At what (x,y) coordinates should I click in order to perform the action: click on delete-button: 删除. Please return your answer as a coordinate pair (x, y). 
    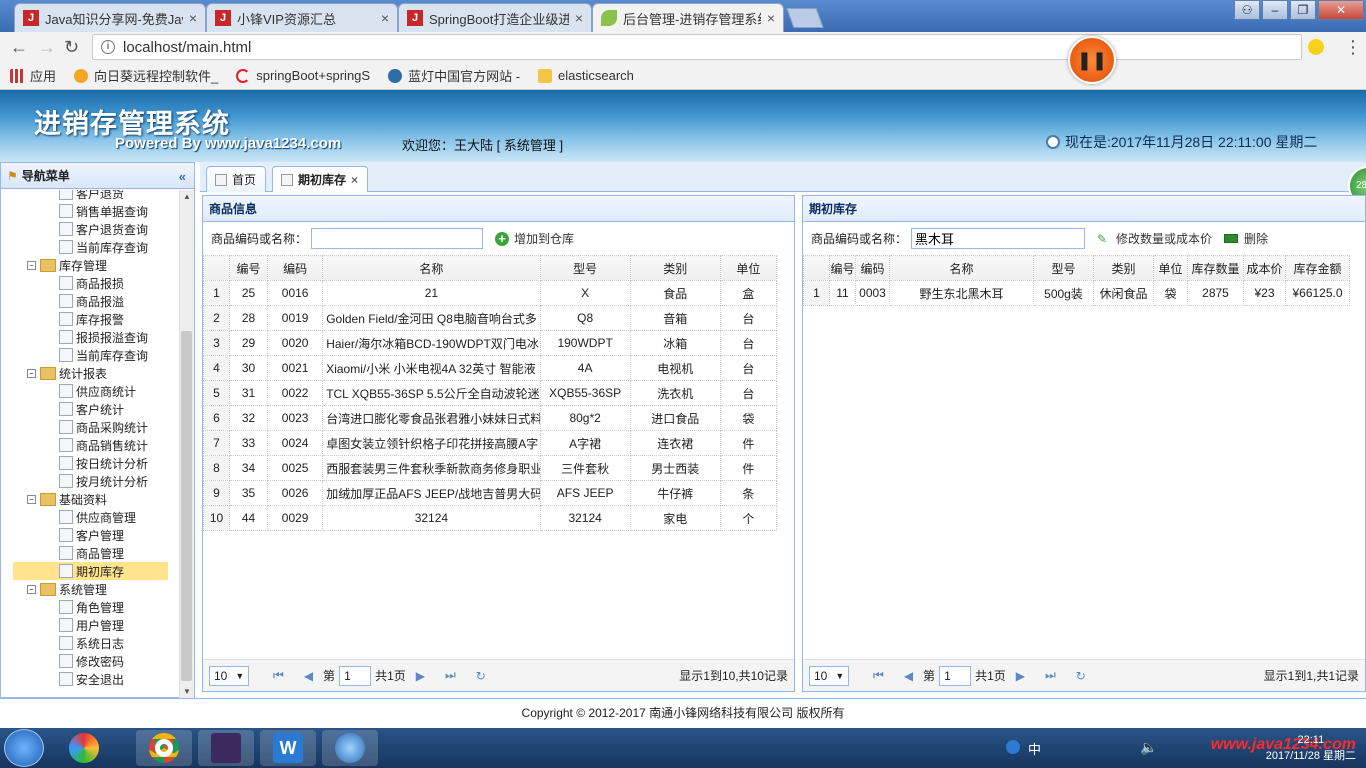
    Looking at the image, I should click on (1246, 238).